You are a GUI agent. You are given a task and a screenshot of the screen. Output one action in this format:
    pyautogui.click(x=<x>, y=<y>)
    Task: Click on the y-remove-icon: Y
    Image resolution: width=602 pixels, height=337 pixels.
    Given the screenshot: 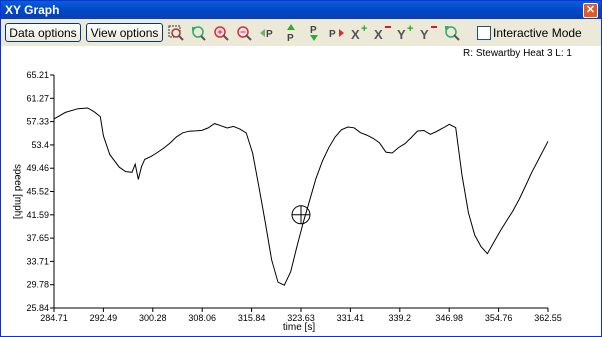 What is the action you would take?
    pyautogui.click(x=429, y=33)
    